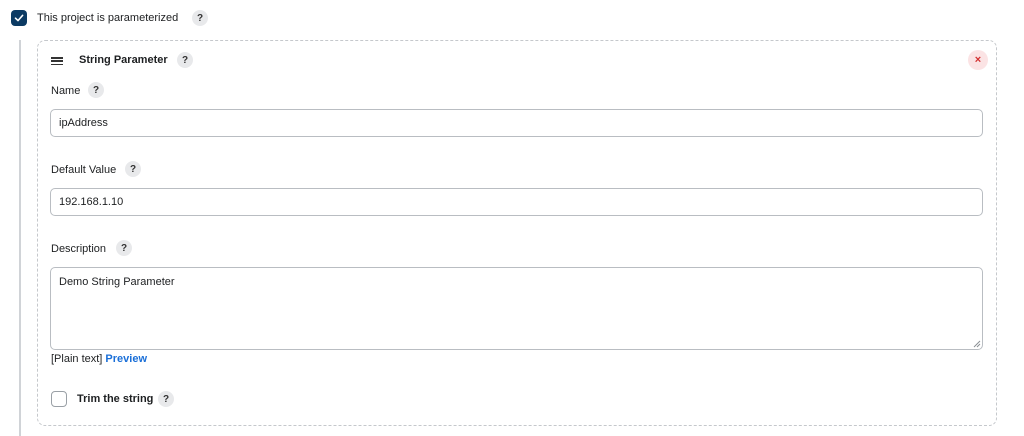  What do you see at coordinates (96, 90) in the screenshot?
I see `name-help-icon: ?` at bounding box center [96, 90].